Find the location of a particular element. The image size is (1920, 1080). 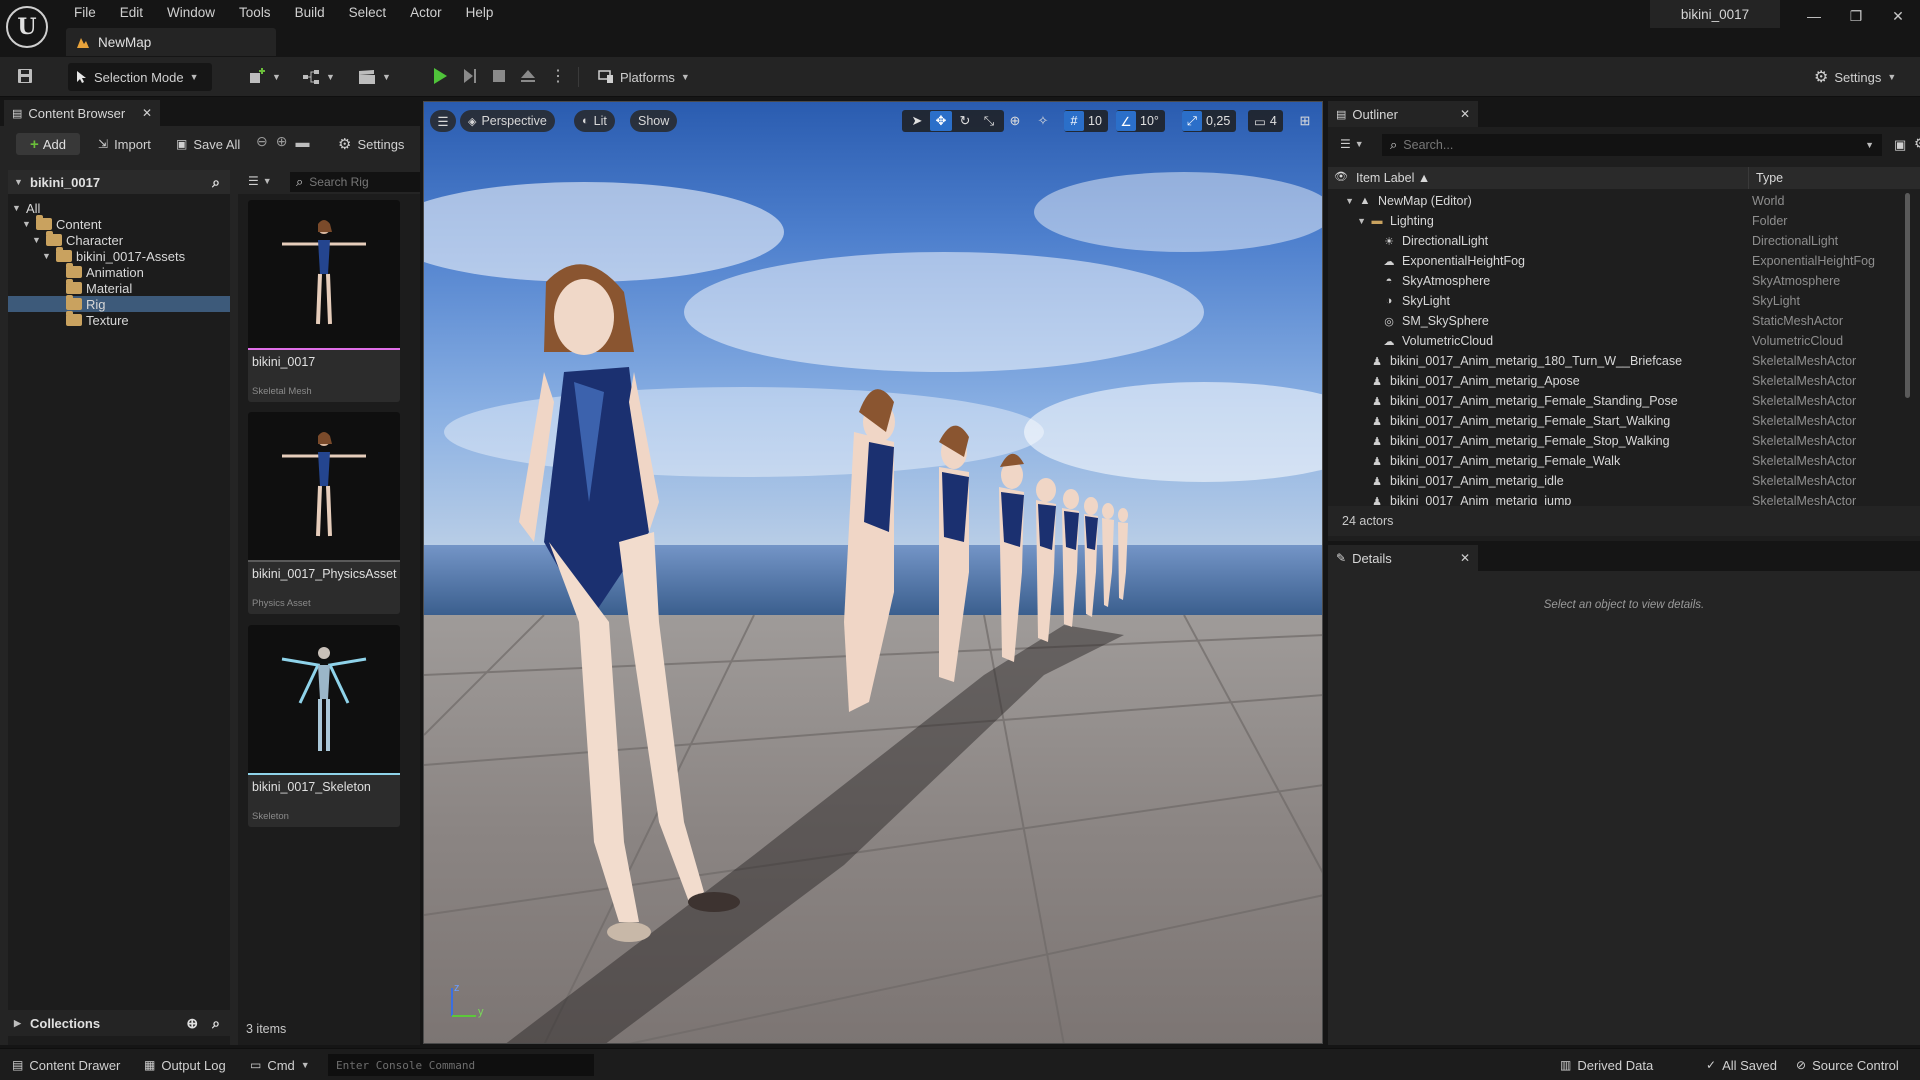

rotation-snap-toggle: ∠ 10° is located at coordinates (1140, 121).